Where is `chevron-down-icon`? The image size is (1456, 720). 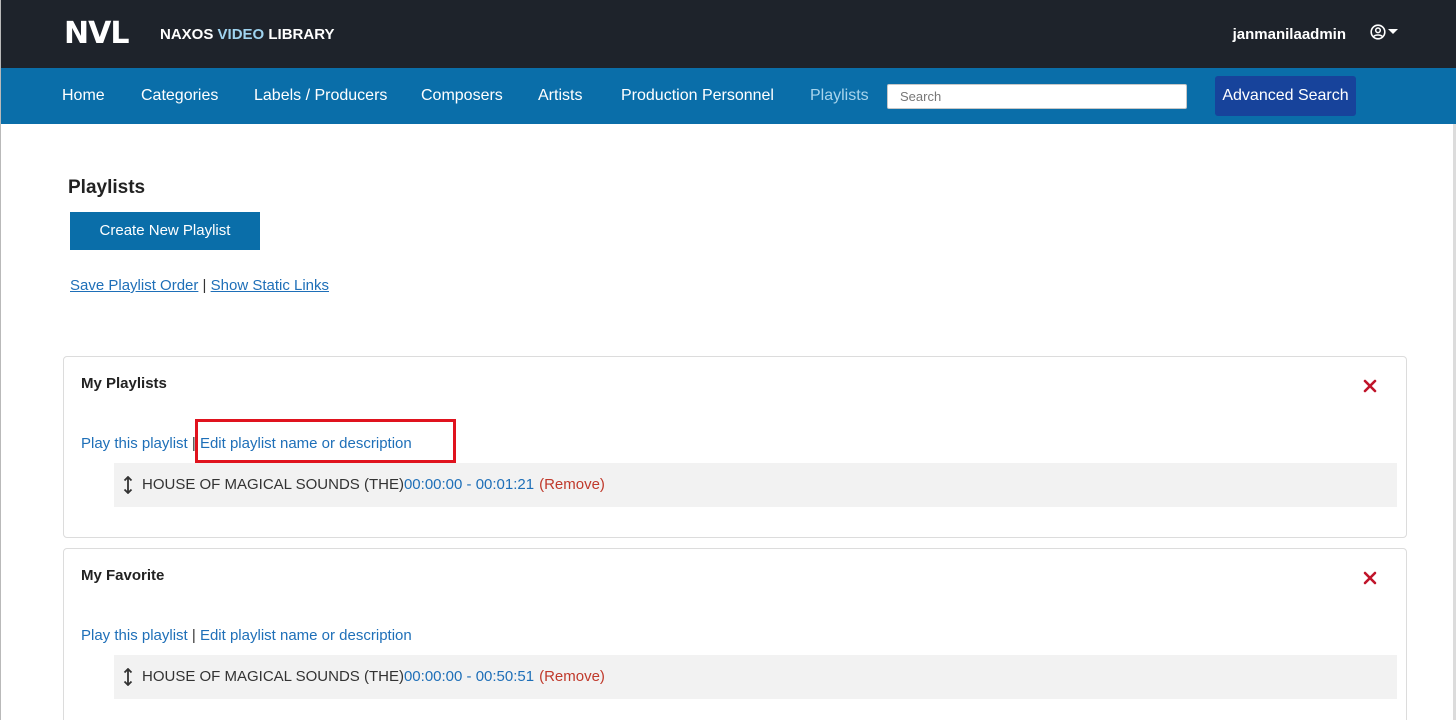
chevron-down-icon is located at coordinates (1393, 31).